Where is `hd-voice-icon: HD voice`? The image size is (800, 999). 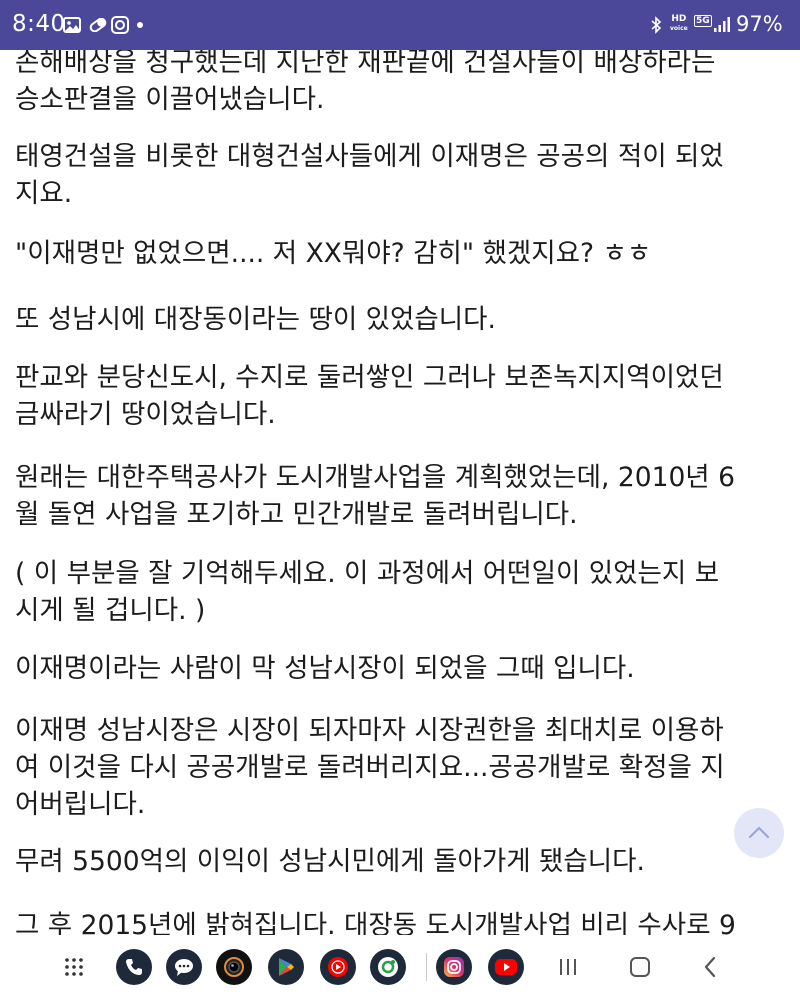
hd-voice-icon: HD voice is located at coordinates (679, 23).